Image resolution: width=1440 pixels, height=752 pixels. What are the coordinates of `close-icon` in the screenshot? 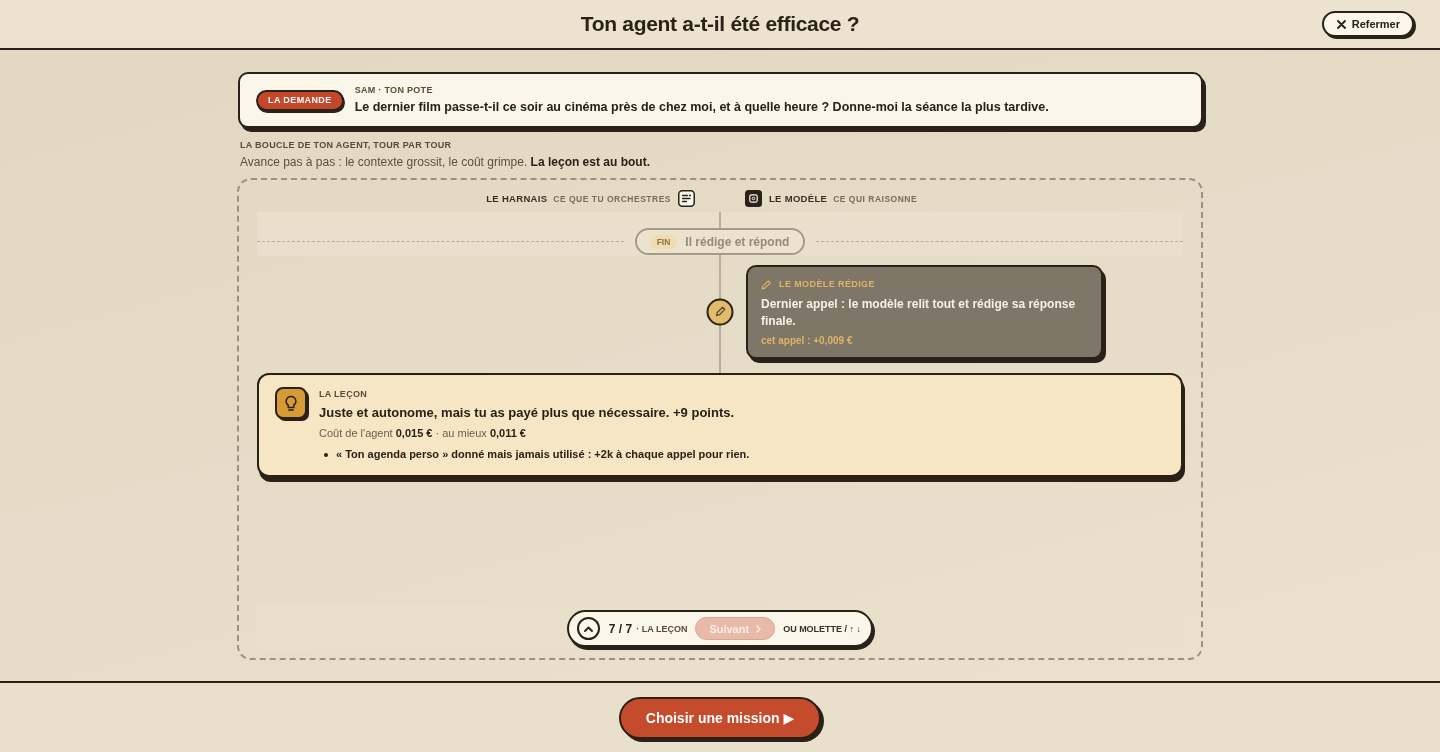 It's located at (1341, 24).